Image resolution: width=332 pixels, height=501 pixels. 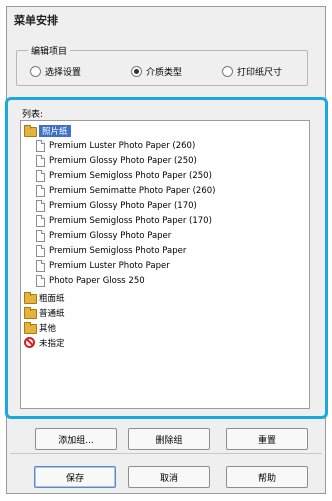 What do you see at coordinates (63, 73) in the screenshot?
I see `radio-label: 选择设置` at bounding box center [63, 73].